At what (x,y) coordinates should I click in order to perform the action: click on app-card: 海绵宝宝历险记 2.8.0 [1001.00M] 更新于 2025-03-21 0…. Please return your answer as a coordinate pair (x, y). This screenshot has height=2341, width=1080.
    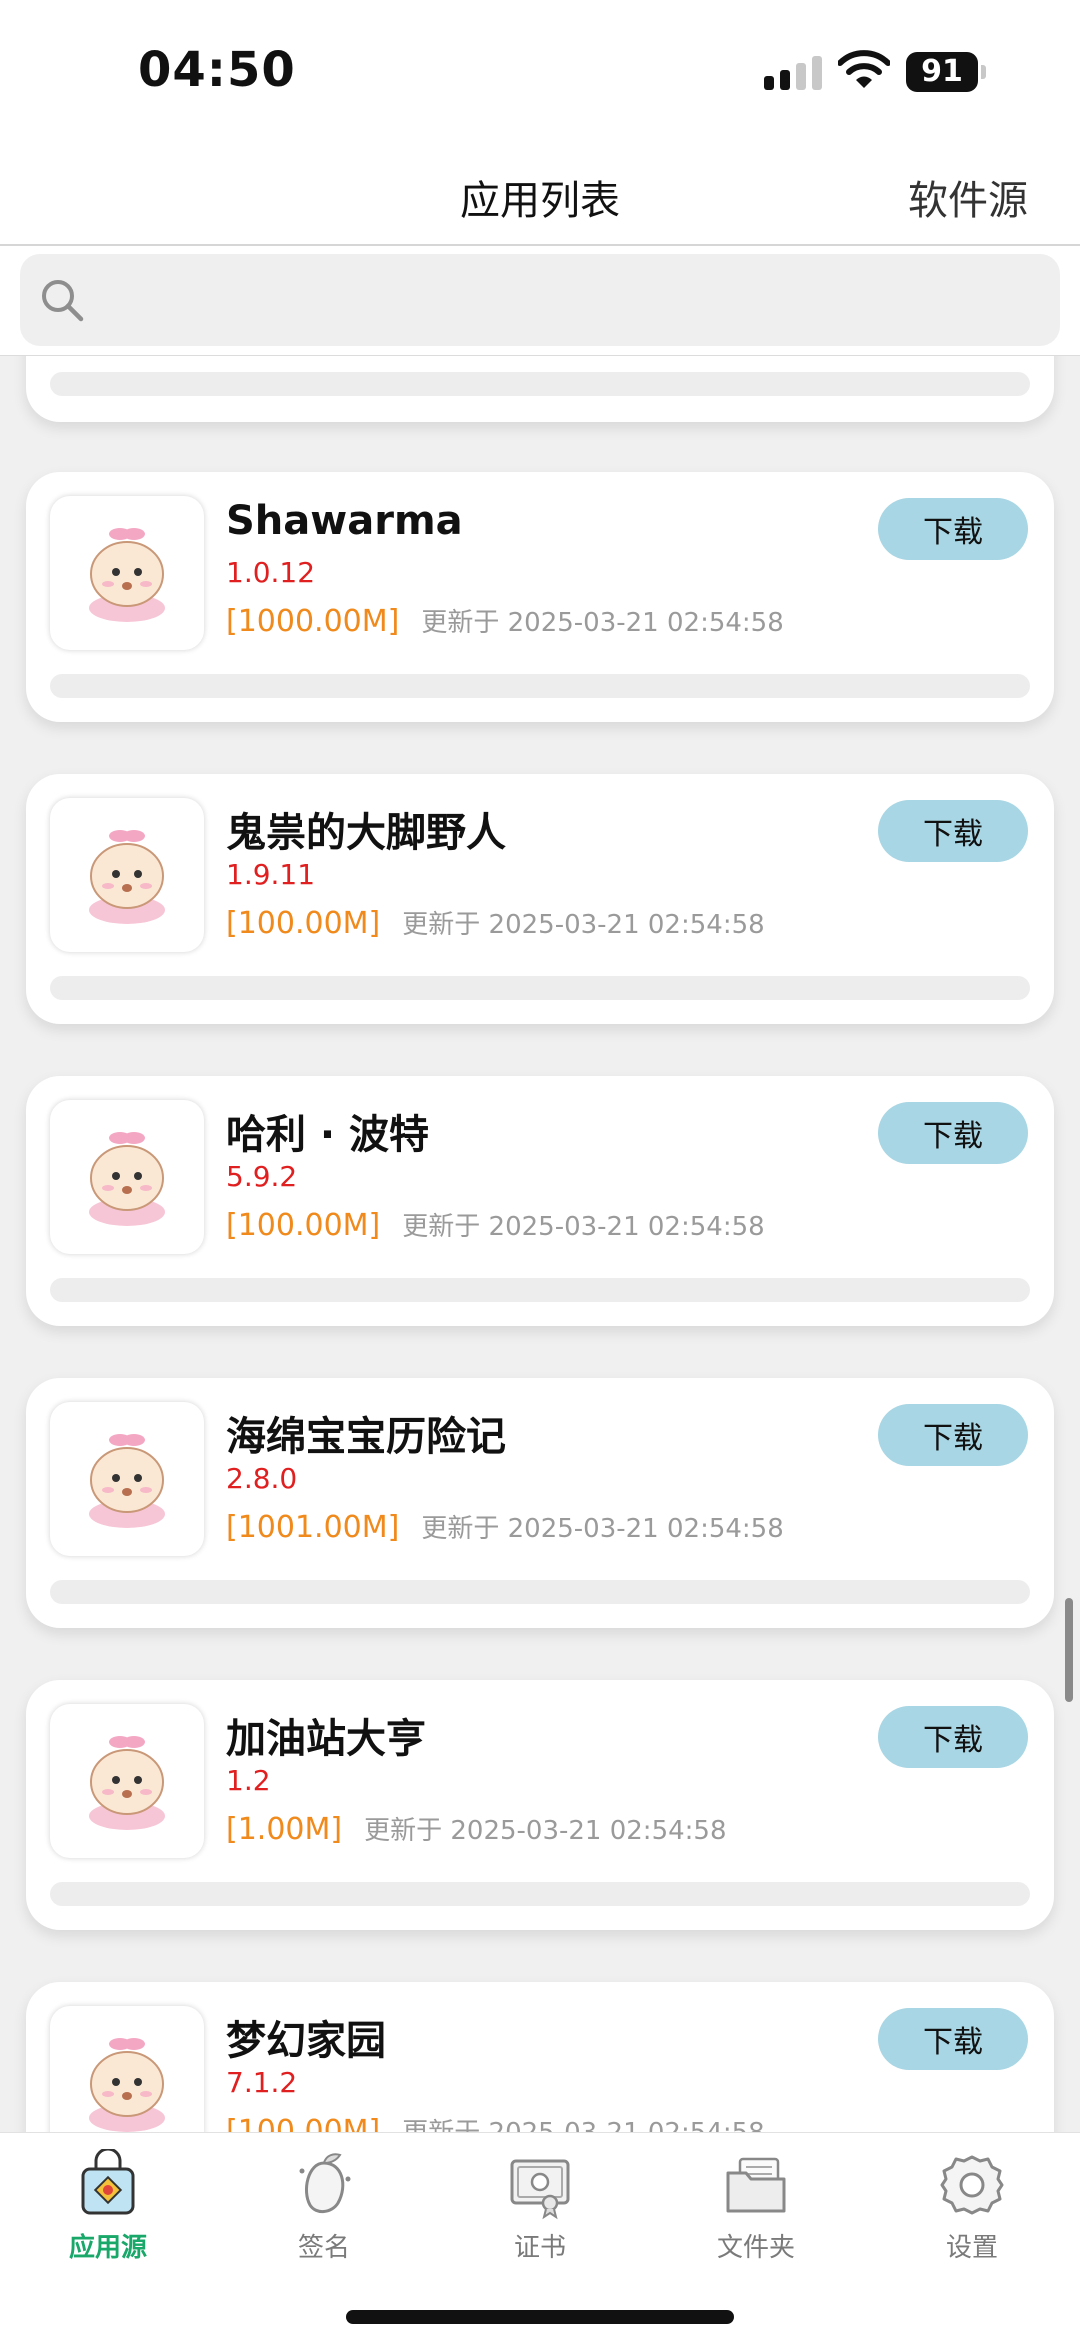
    Looking at the image, I should click on (540, 1503).